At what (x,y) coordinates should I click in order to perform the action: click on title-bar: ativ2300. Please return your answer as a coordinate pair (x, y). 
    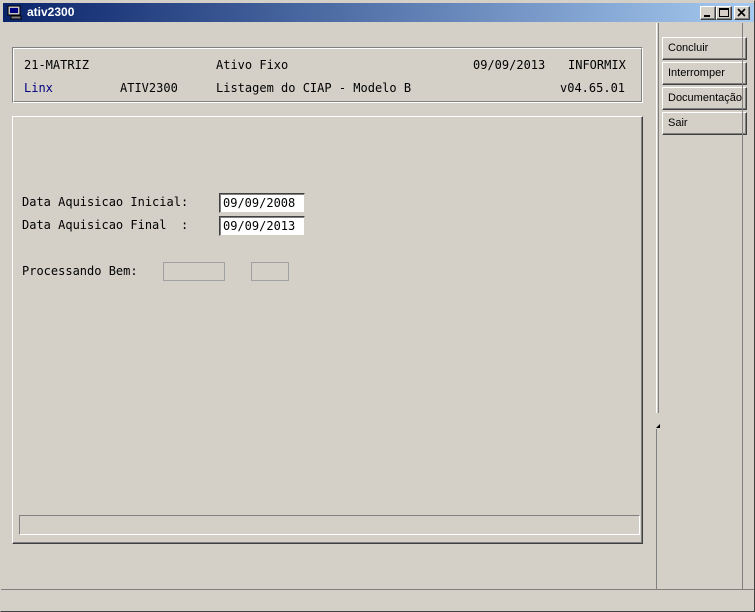
    Looking at the image, I should click on (378, 12).